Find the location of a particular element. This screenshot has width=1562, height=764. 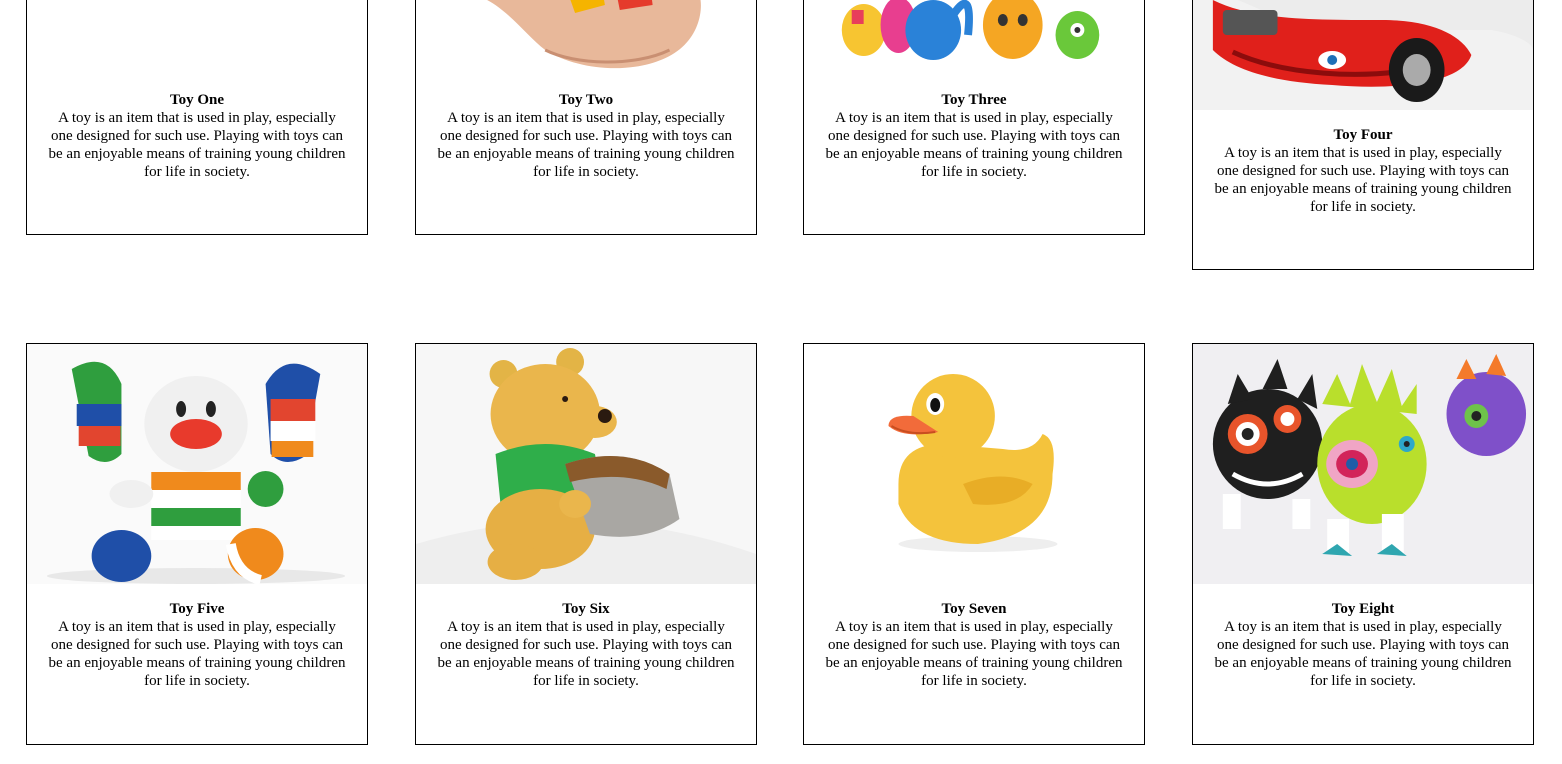

toy-six-image is located at coordinates (586, 464).